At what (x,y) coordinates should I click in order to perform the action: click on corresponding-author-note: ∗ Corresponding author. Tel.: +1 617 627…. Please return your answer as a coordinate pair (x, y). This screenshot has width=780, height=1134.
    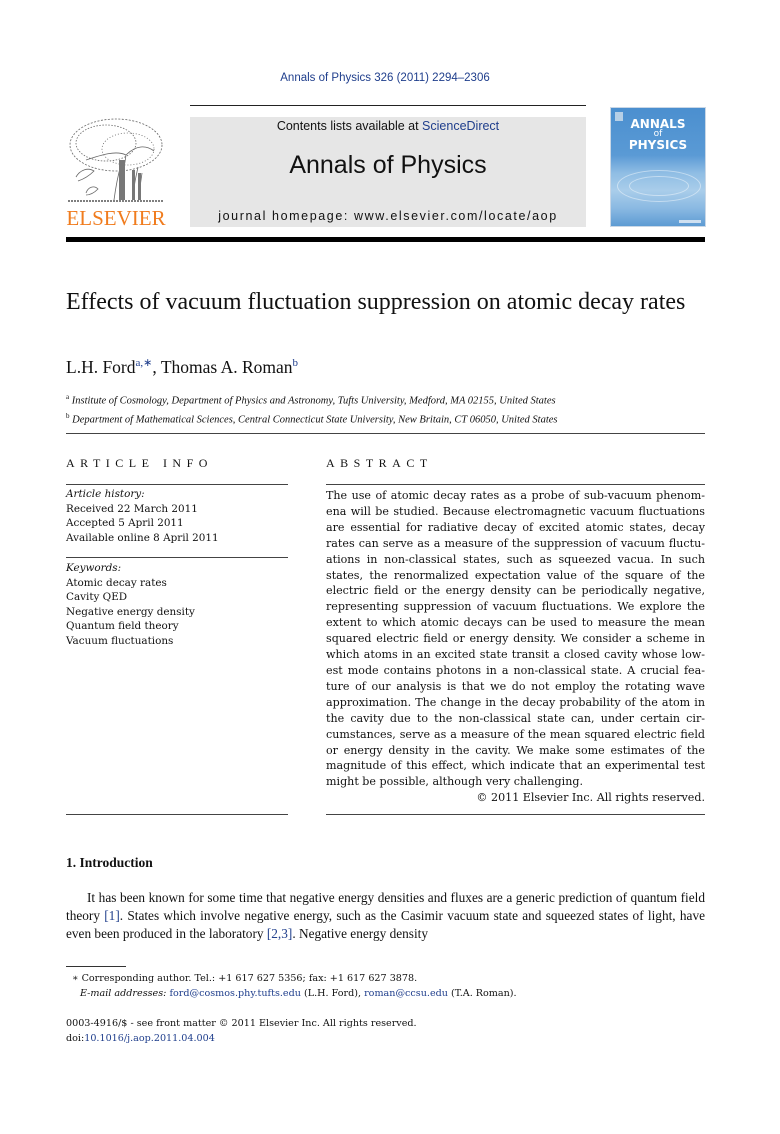
    Looking at the image, I should click on (245, 978).